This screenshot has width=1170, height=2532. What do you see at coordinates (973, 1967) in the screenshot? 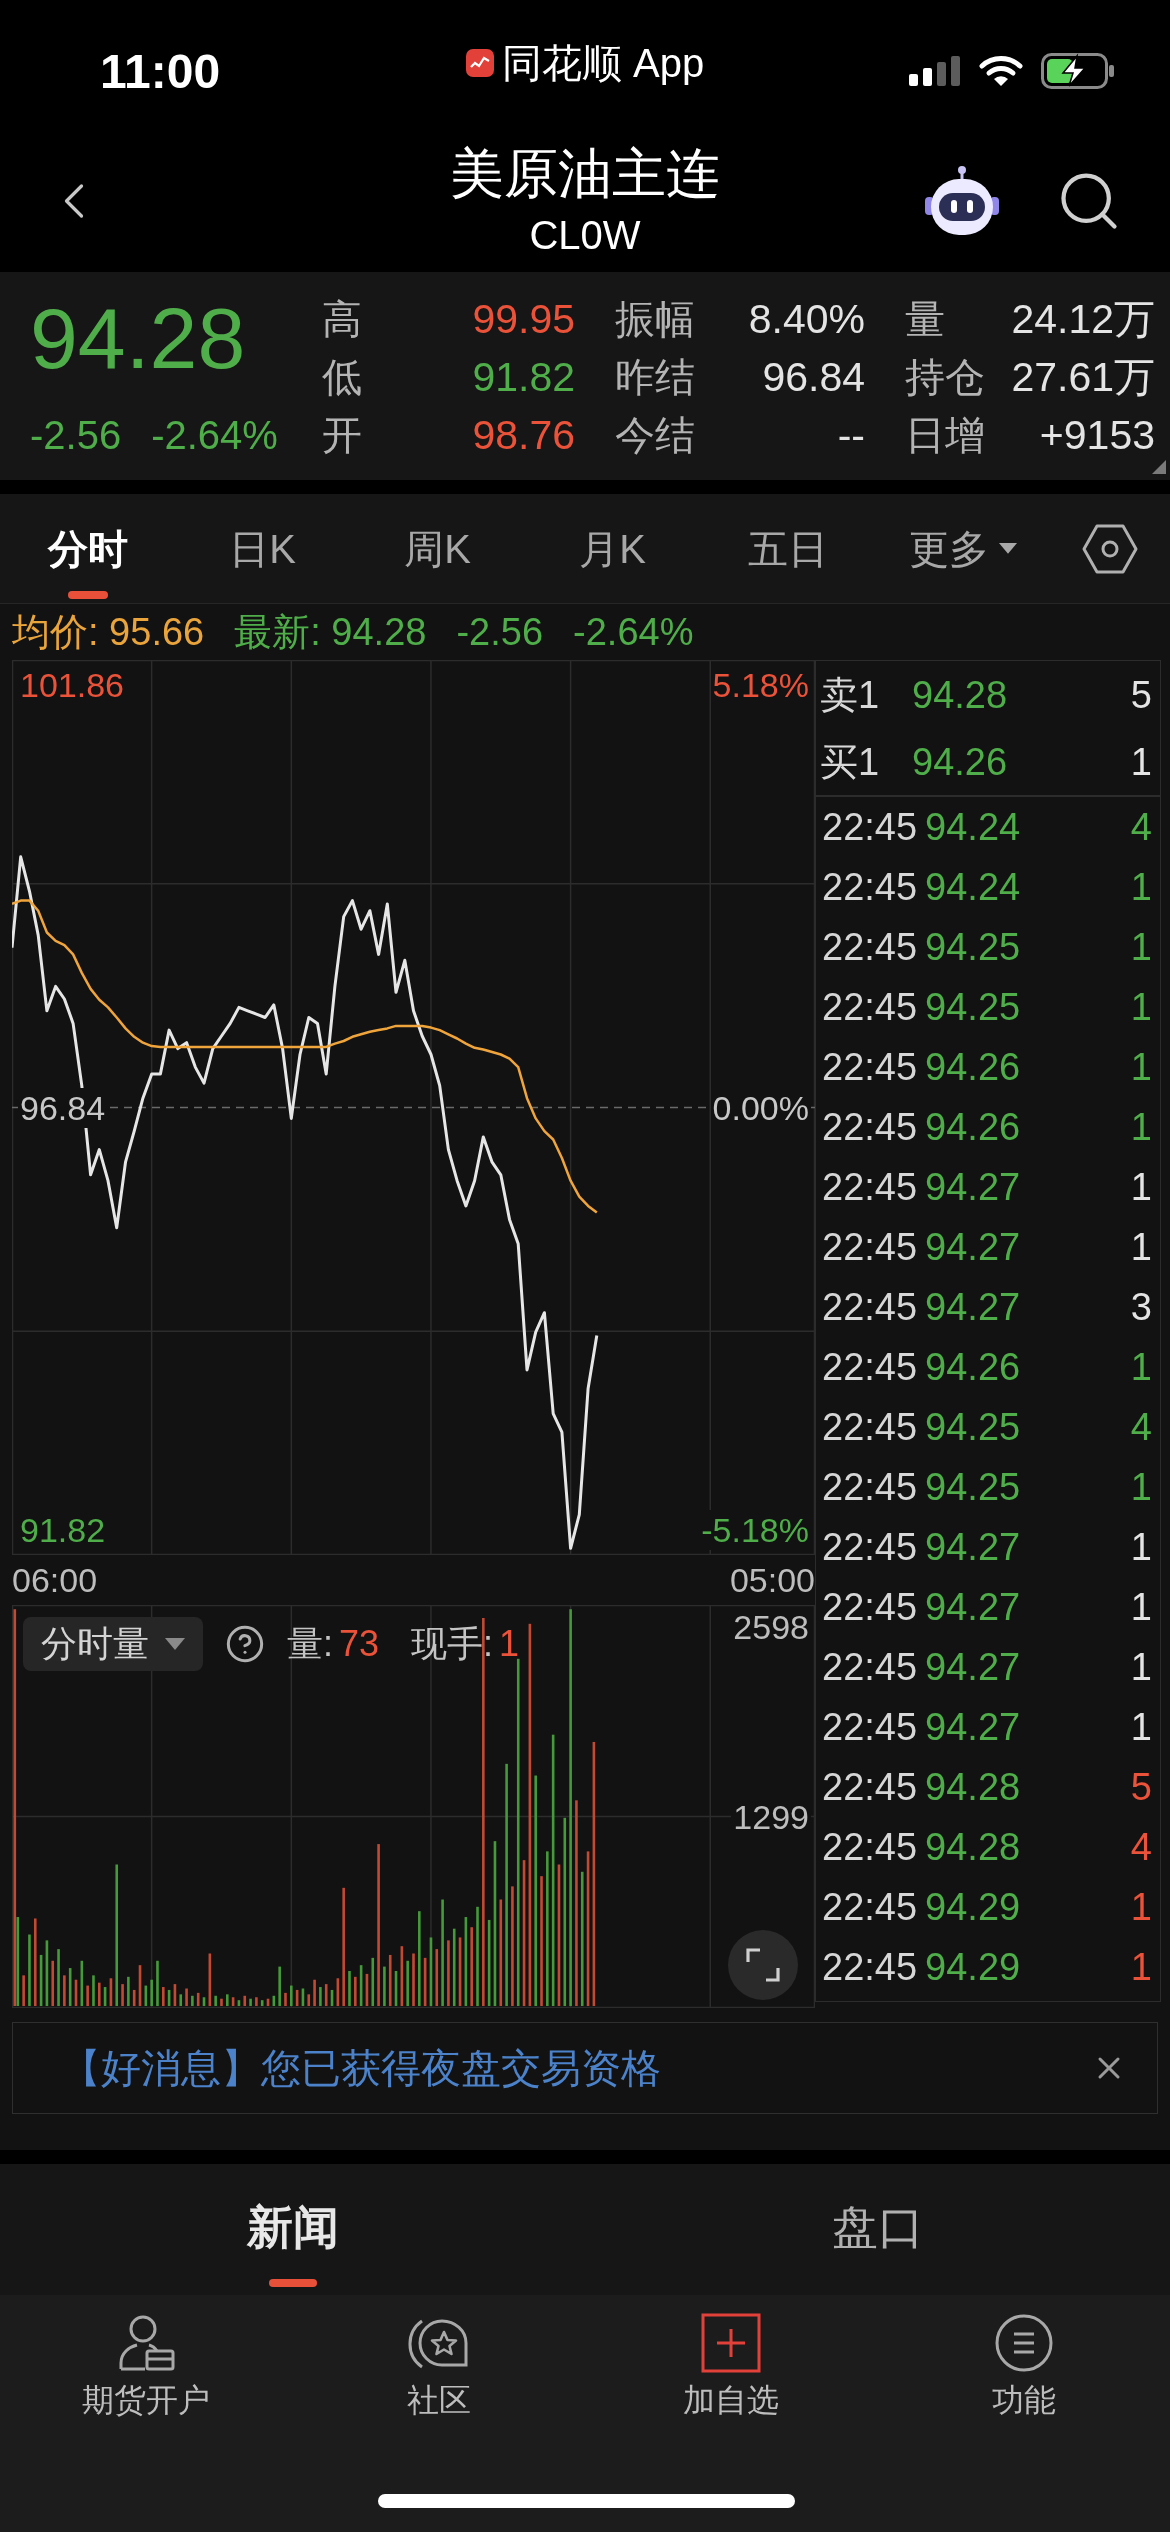
I see `trade-price: 94.29` at bounding box center [973, 1967].